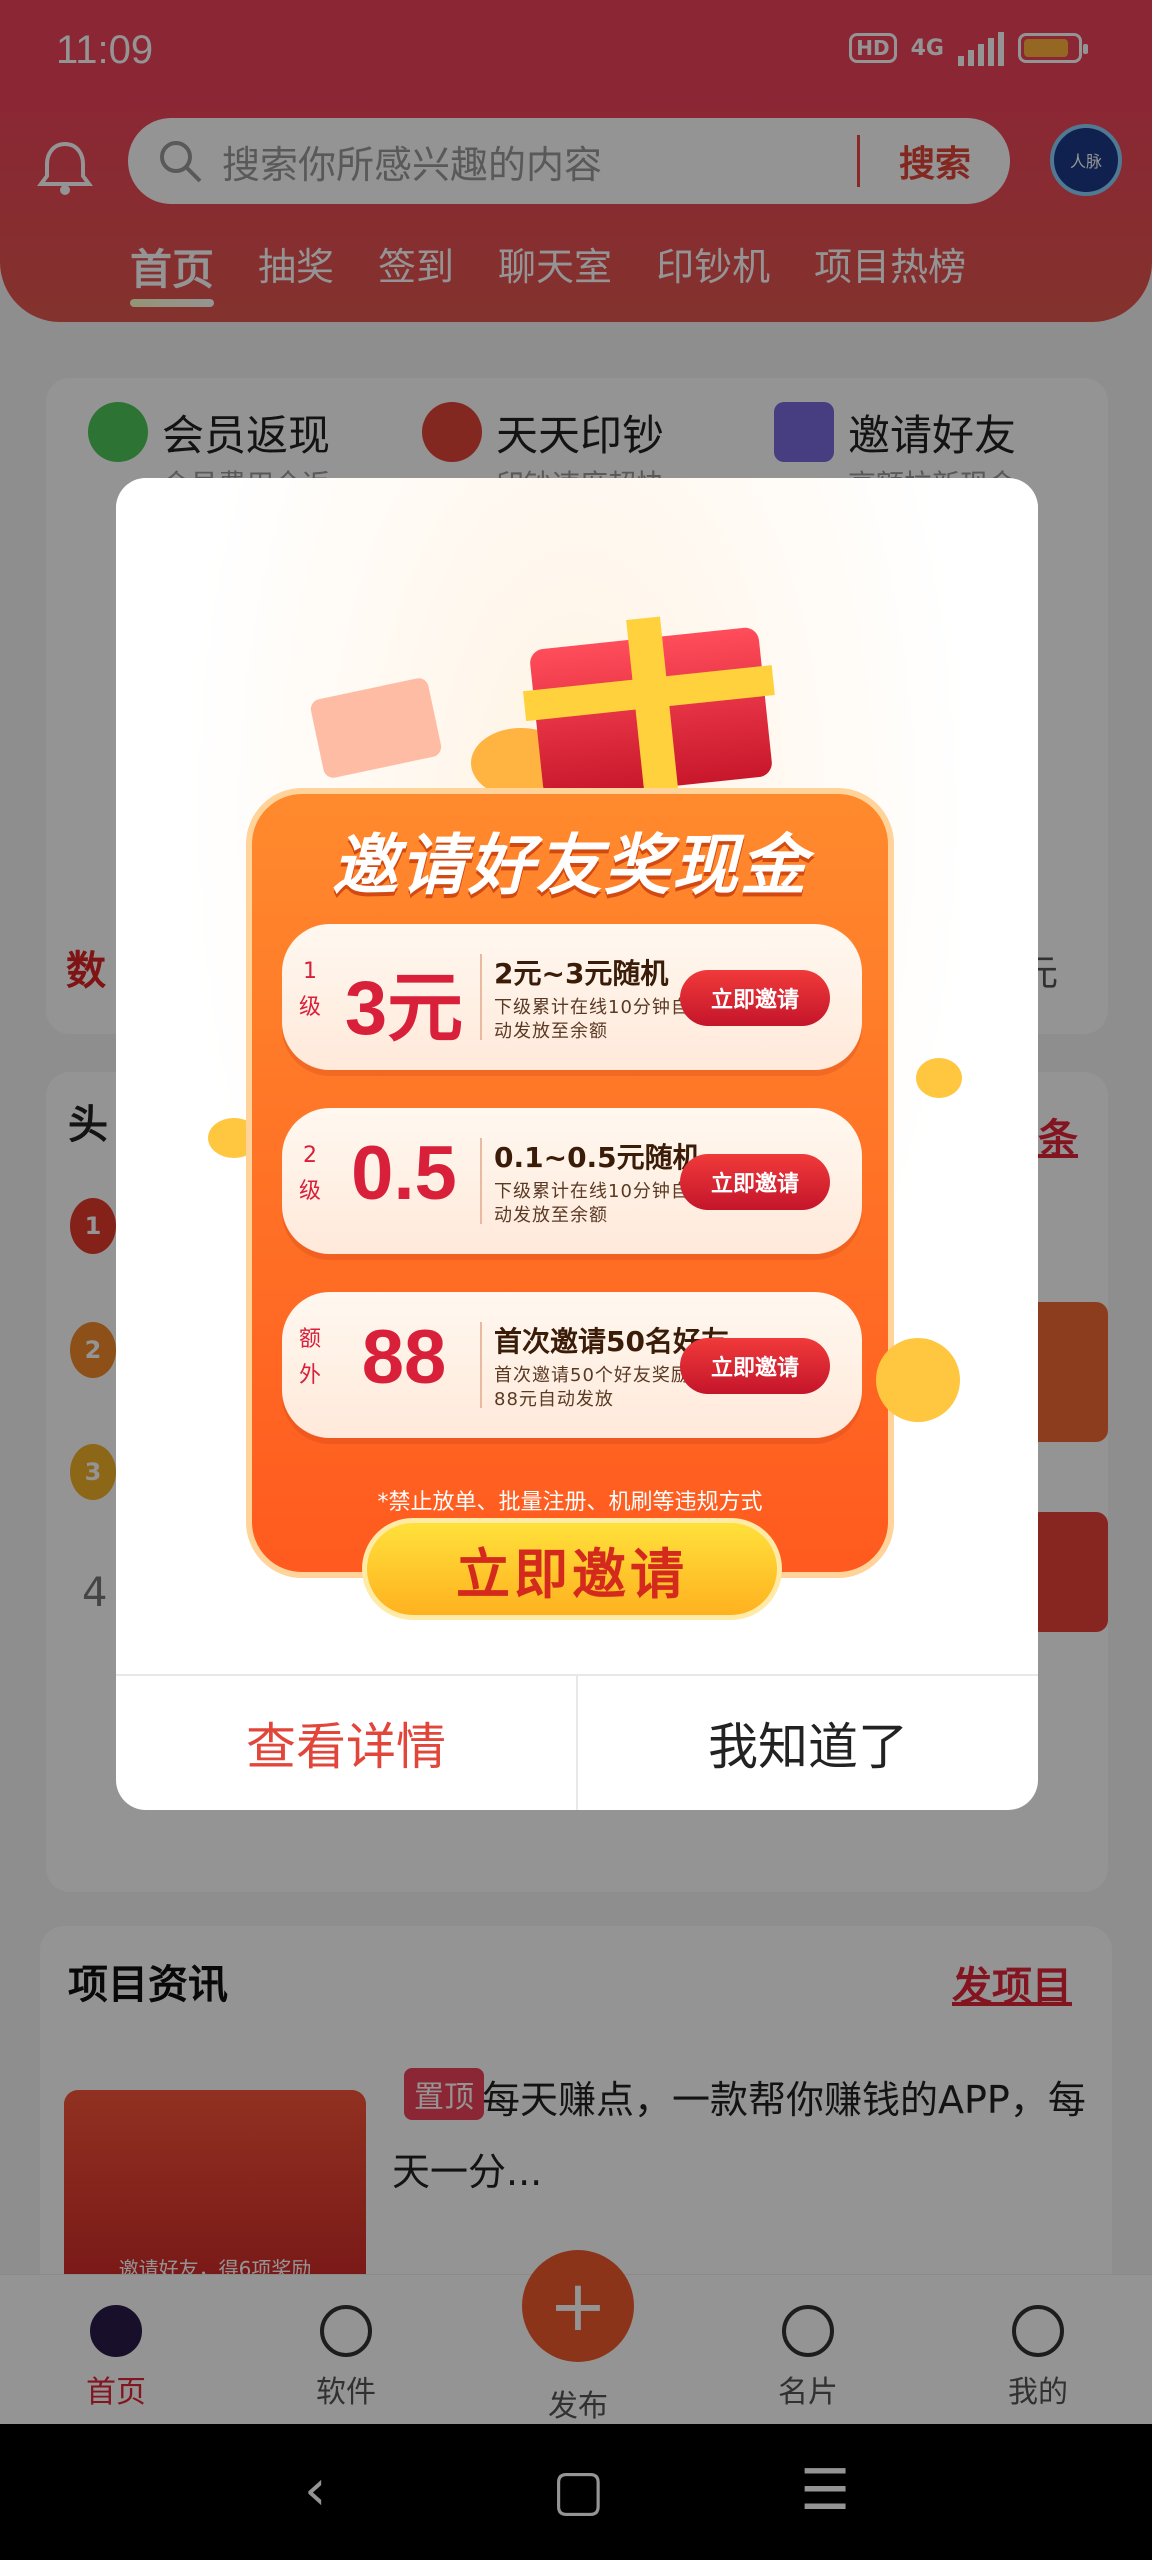 The image size is (1152, 2560). What do you see at coordinates (592, 1387) in the screenshot?
I see `tier-desc: 首次邀请50个好友奖励88元自动发放` at bounding box center [592, 1387].